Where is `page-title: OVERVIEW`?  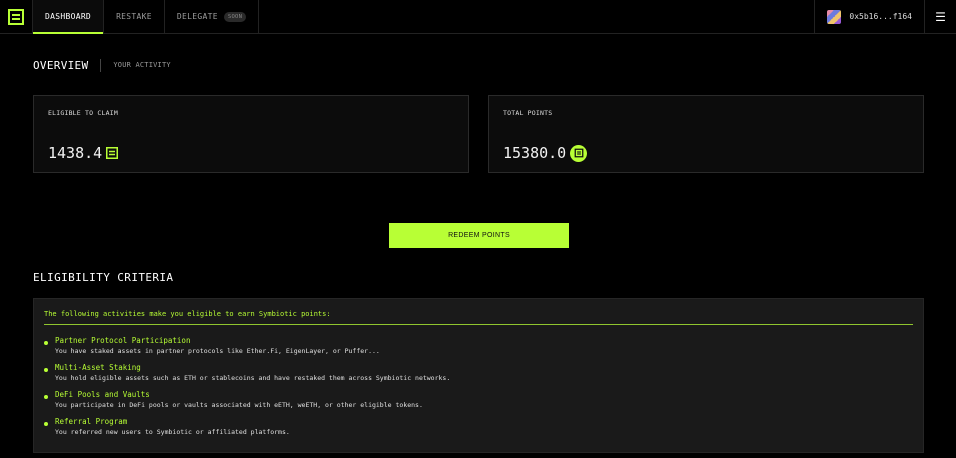 page-title: OVERVIEW is located at coordinates (67, 65).